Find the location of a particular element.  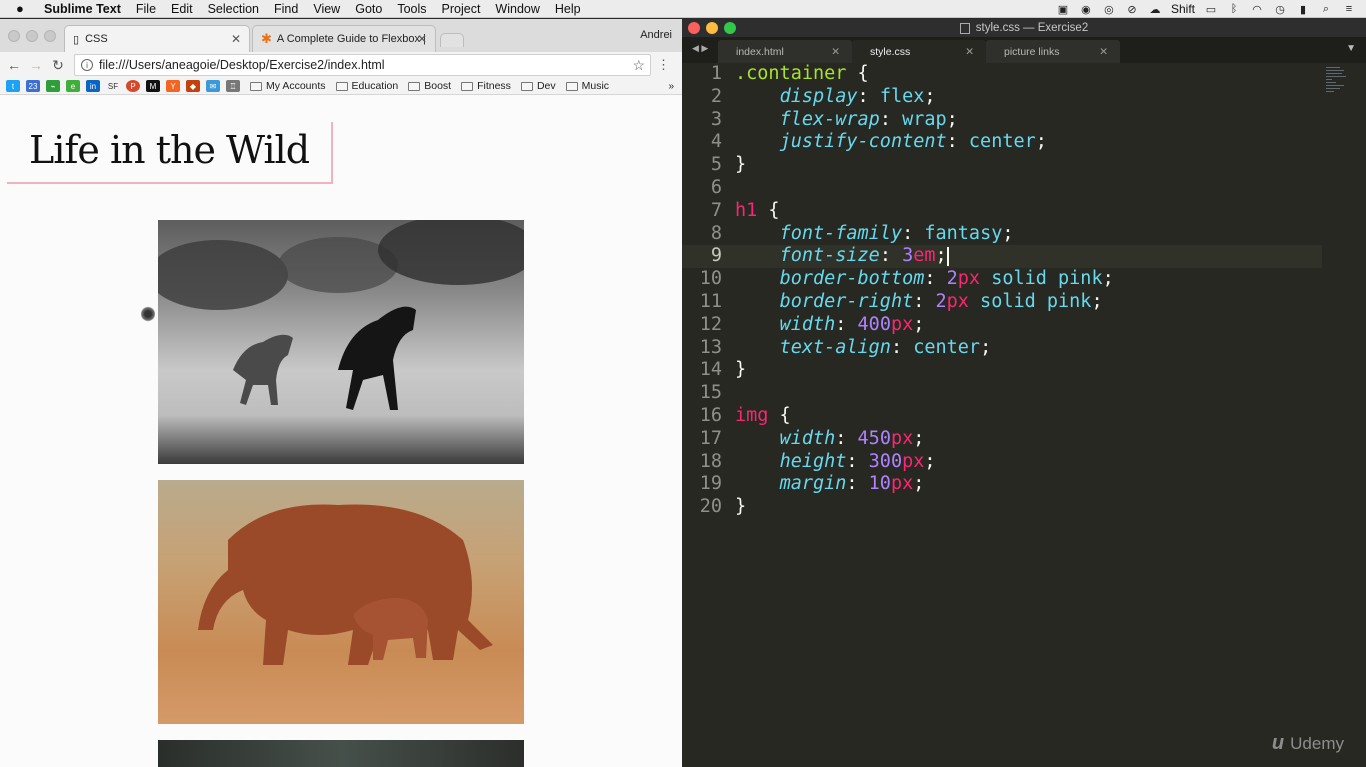

app-icon: ◆ is located at coordinates (193, 86).